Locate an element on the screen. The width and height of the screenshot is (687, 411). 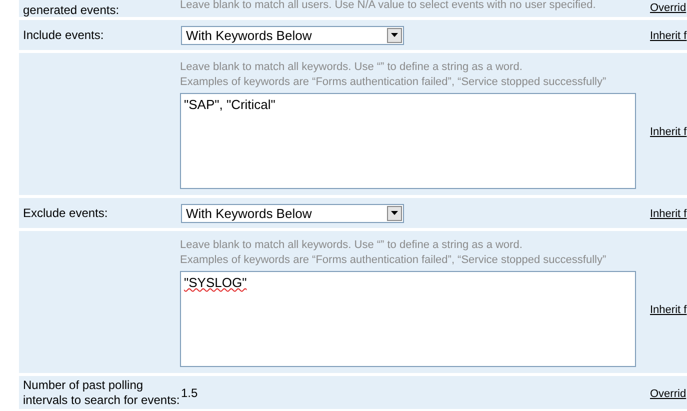
field-label: Number of past polling intervals to search for events: is located at coordinates (101, 393).